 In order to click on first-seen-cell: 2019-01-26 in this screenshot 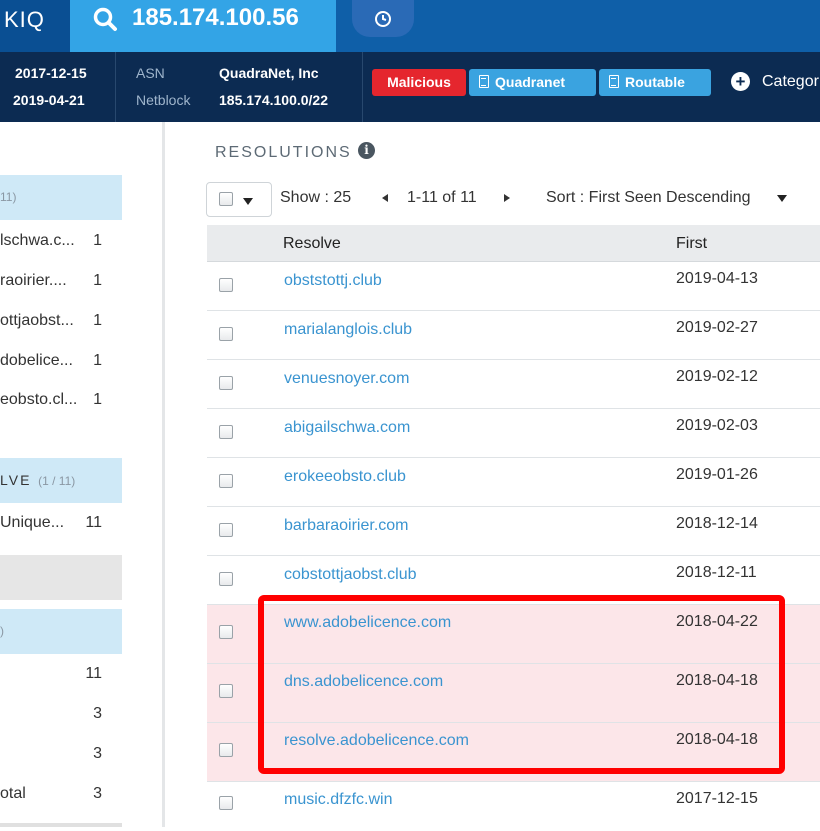, I will do `click(717, 474)`.